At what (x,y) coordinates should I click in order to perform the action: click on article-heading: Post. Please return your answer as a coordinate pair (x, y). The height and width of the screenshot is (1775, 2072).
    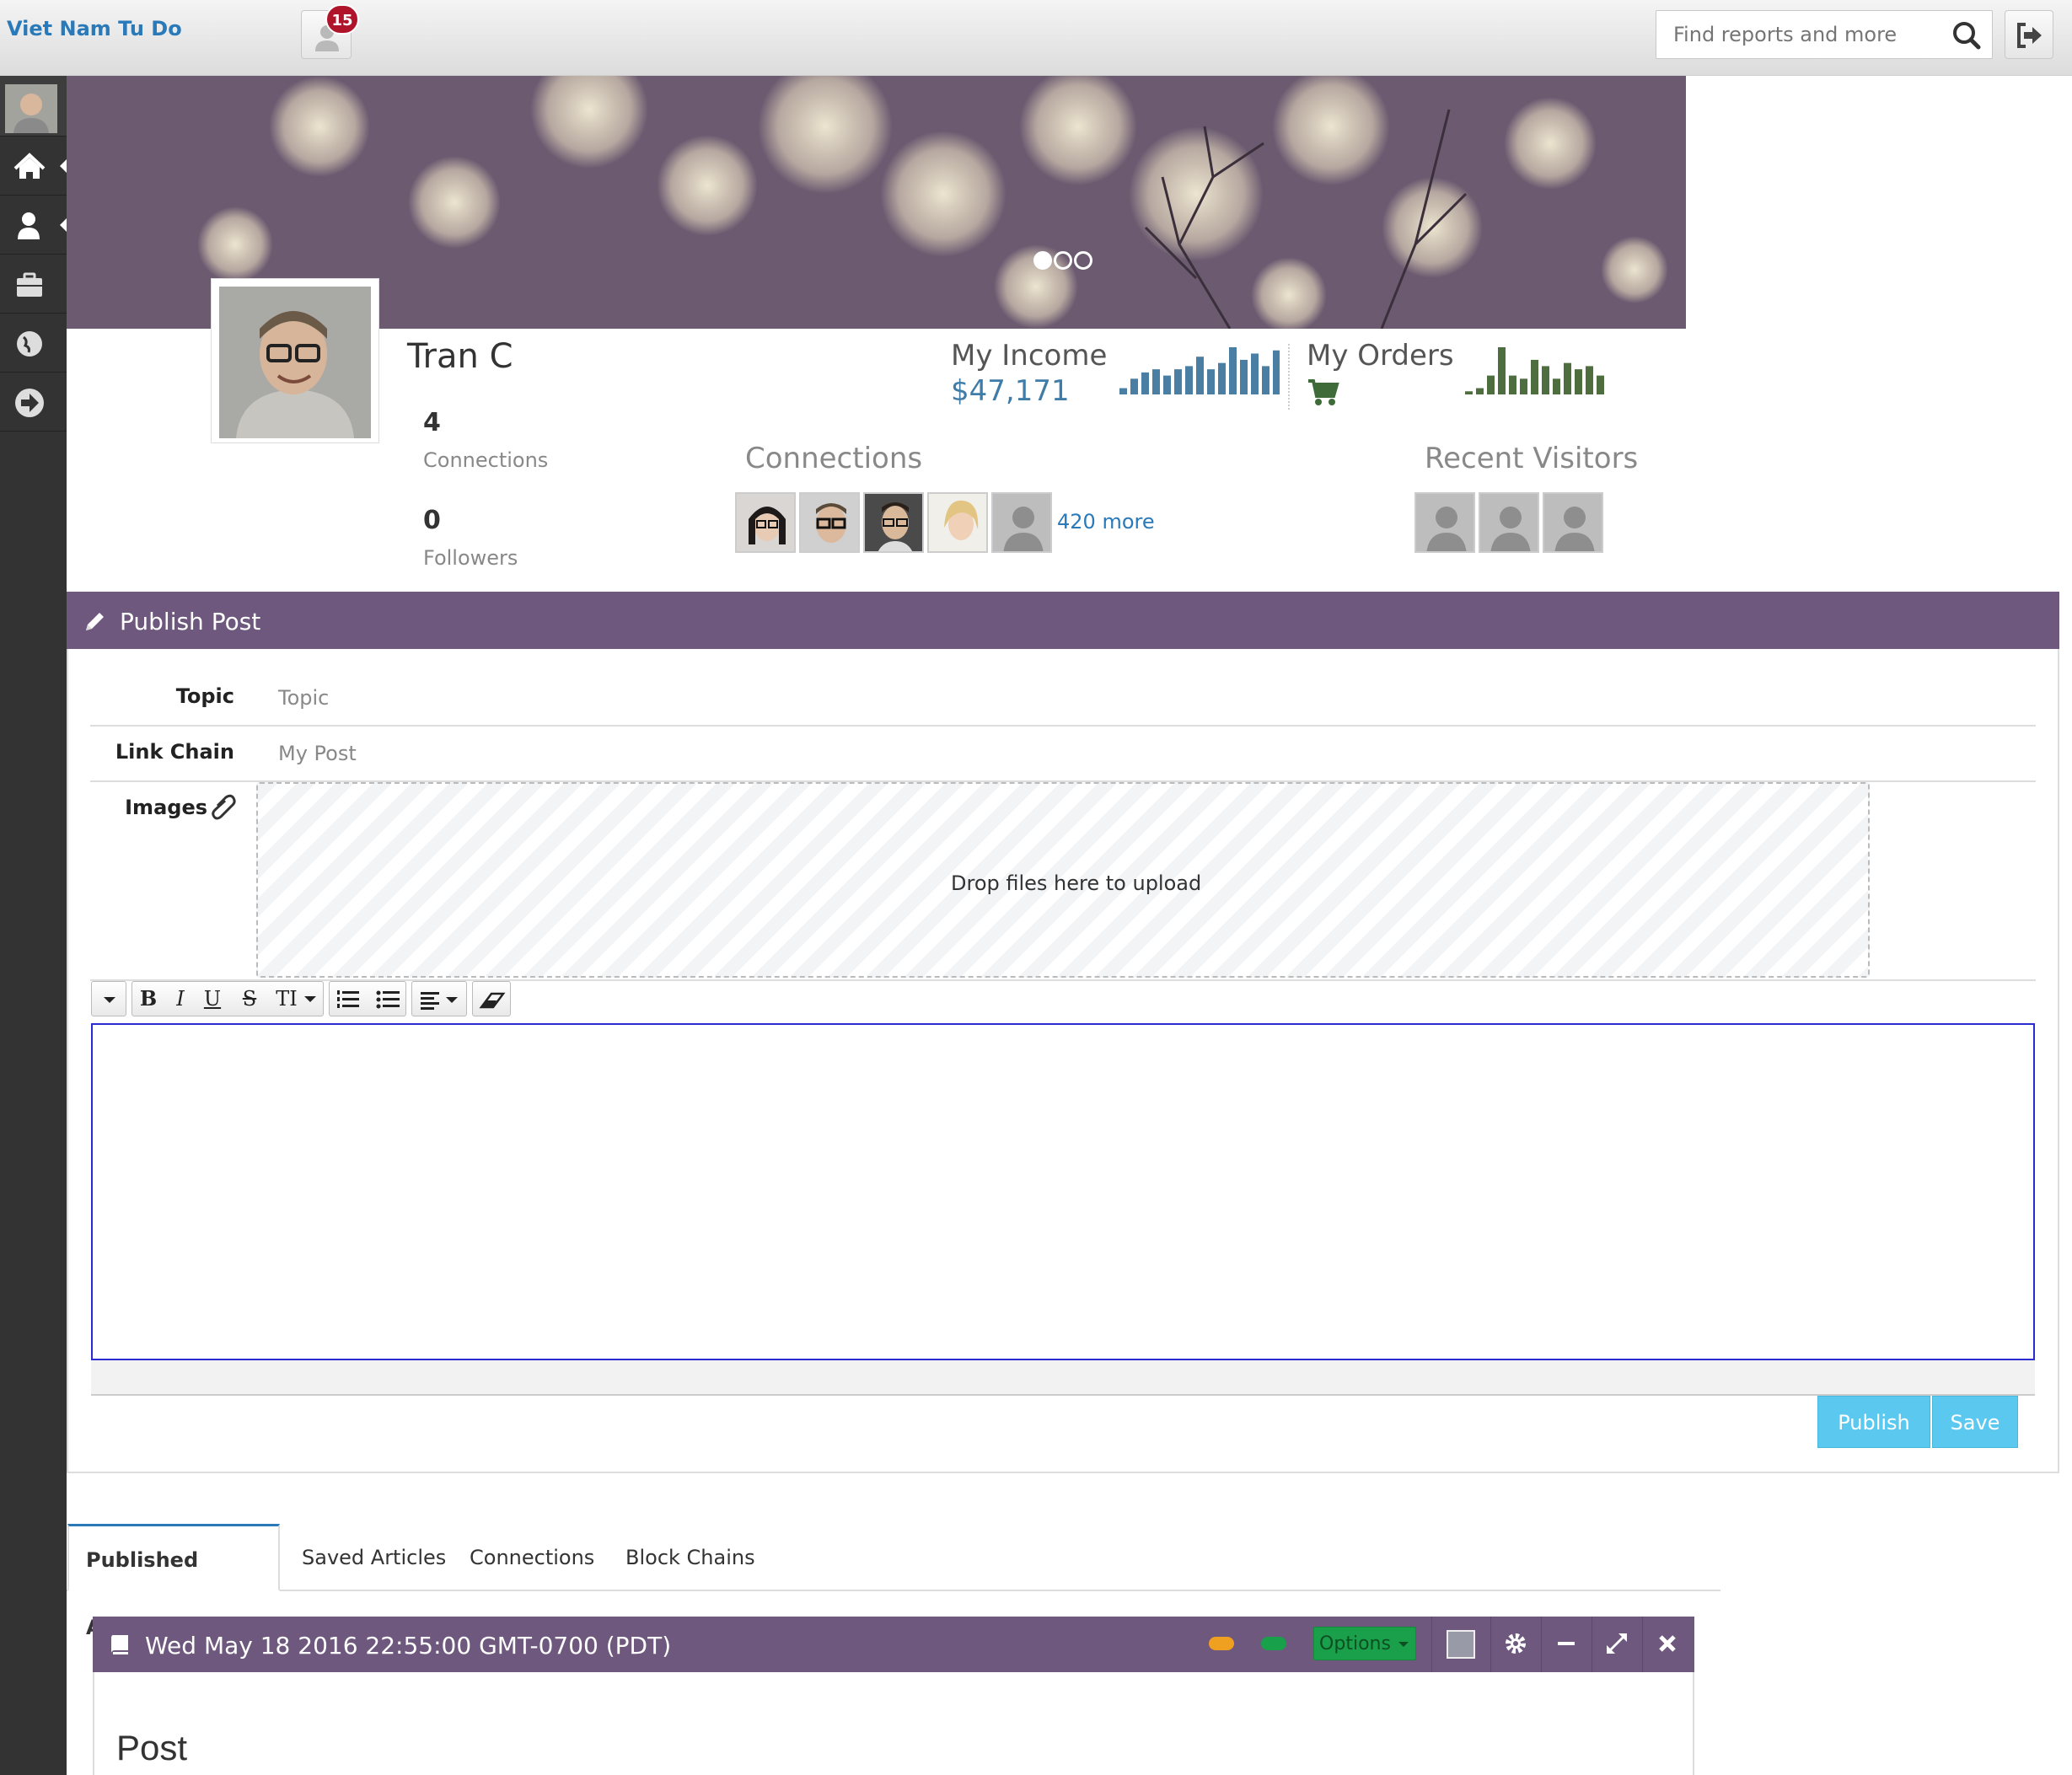
    Looking at the image, I should click on (152, 1747).